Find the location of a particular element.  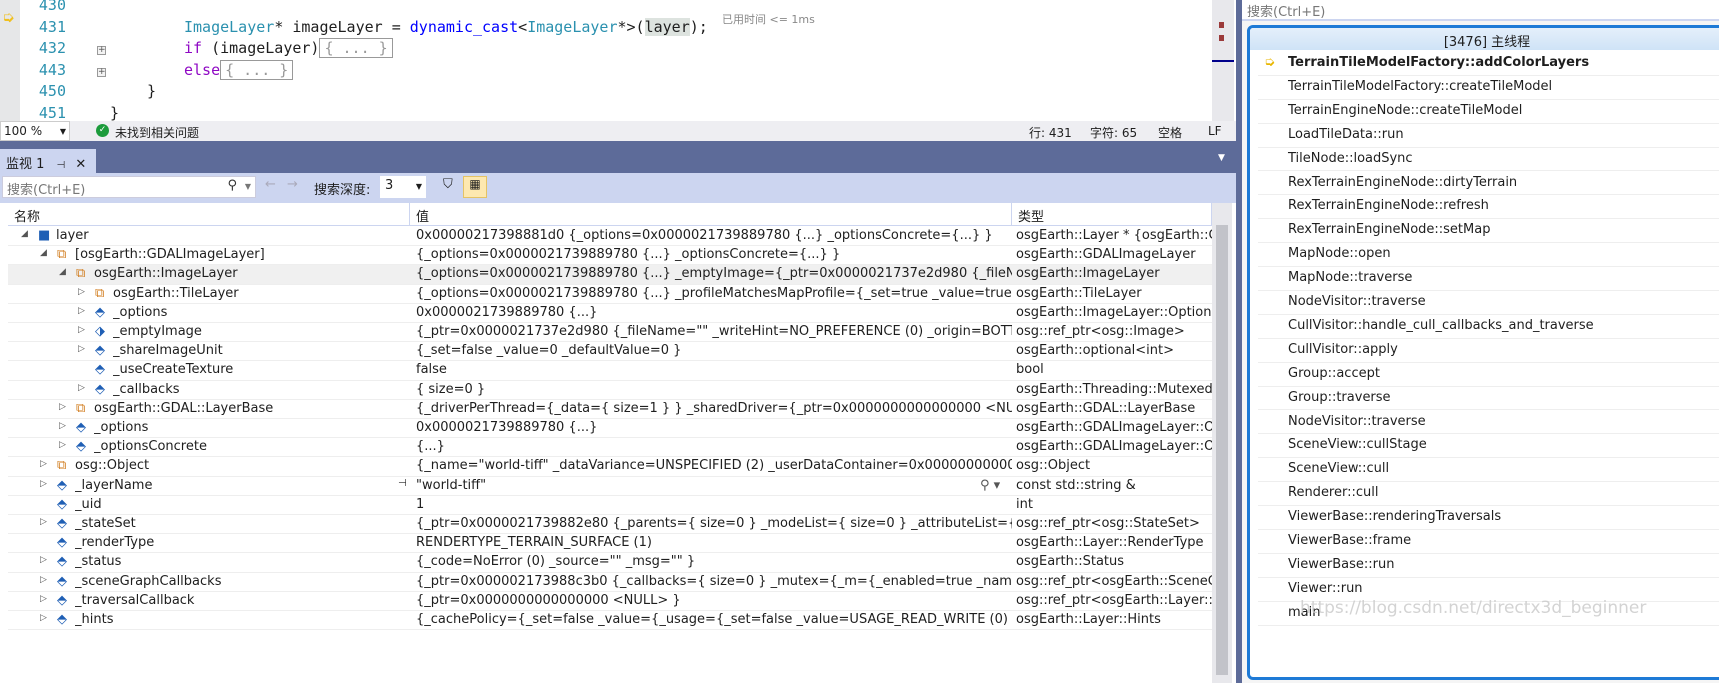

tab-watch-1: 监视 1 ⊣ ✕ is located at coordinates (48, 161).